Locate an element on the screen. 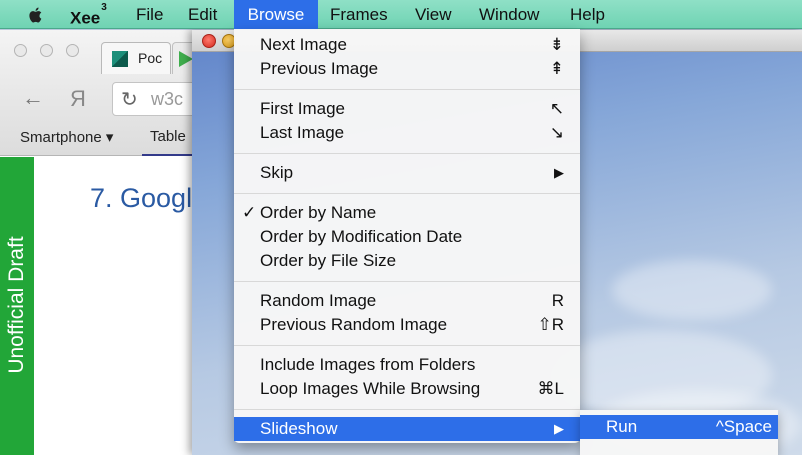 The height and width of the screenshot is (455, 802). page-down-shortcut-icon: ⇟ is located at coordinates (556, 44).